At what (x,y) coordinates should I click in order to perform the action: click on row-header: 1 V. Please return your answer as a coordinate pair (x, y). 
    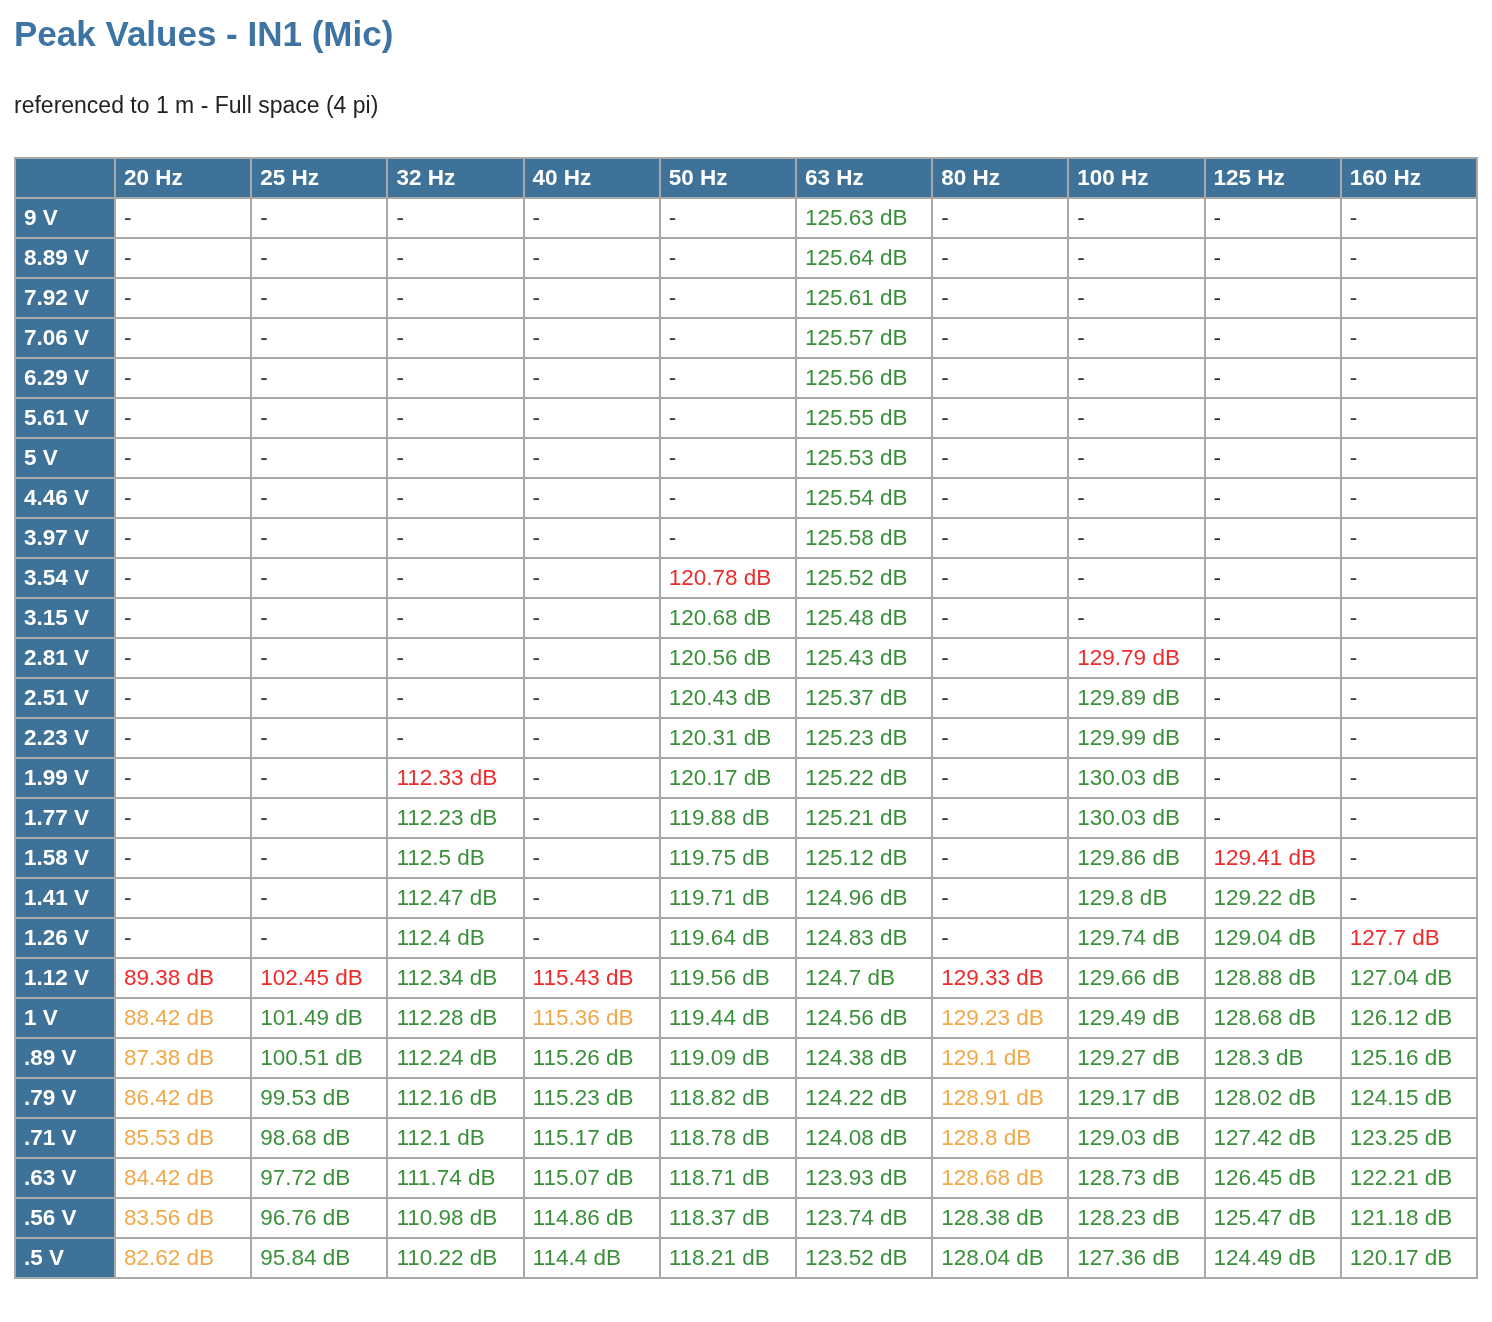
    Looking at the image, I should click on (65, 1018).